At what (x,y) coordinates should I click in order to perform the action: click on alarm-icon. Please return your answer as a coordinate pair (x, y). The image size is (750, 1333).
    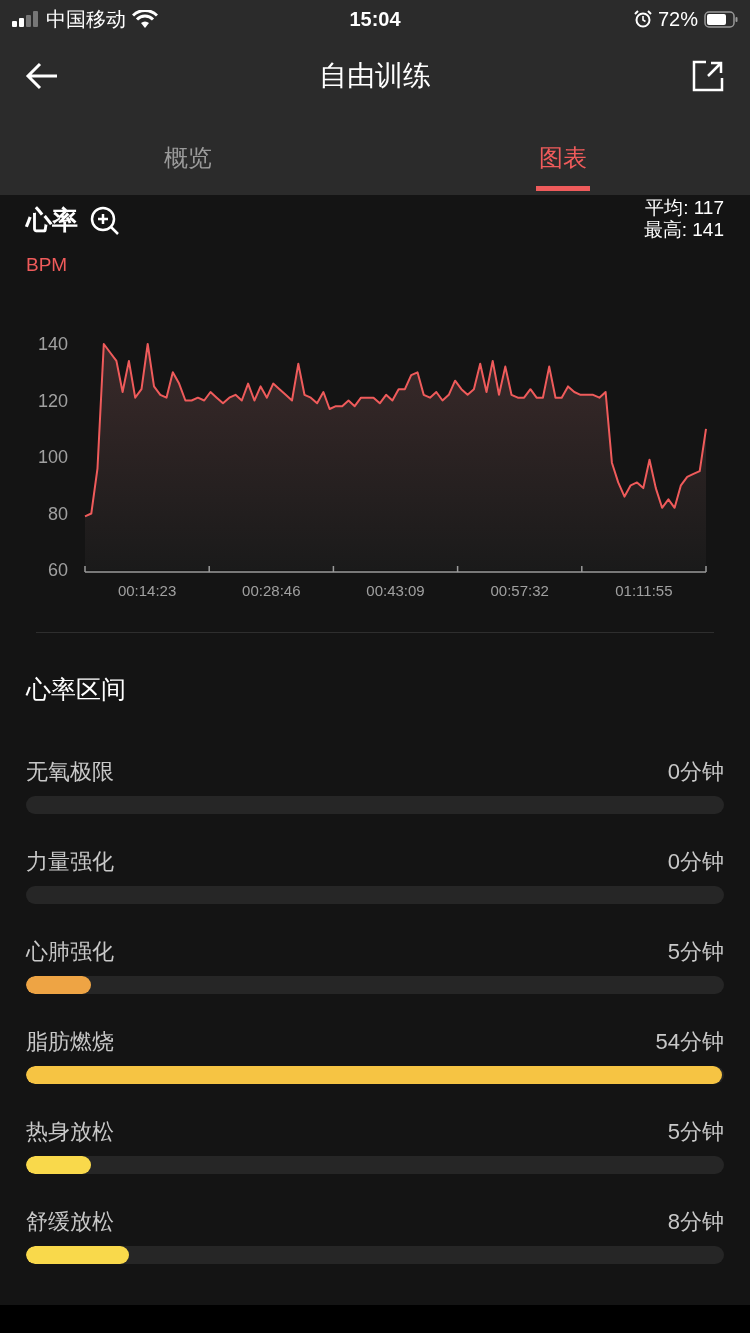
    Looking at the image, I should click on (642, 19).